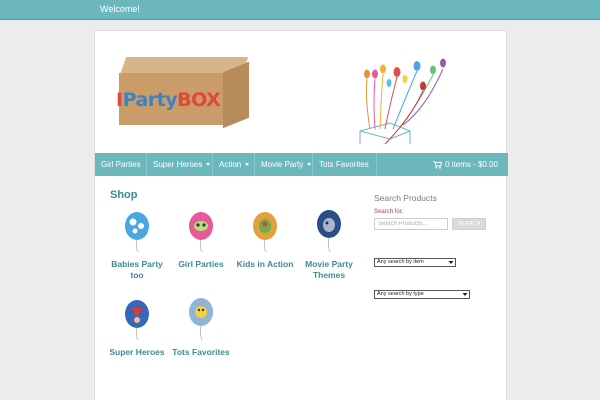  Describe the element at coordinates (234, 164) in the screenshot. I see `nav-item-action: Action` at that location.